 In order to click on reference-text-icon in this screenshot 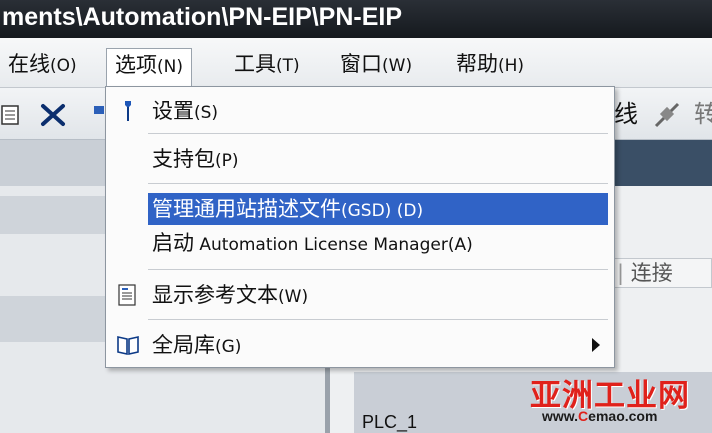, I will do `click(128, 295)`.